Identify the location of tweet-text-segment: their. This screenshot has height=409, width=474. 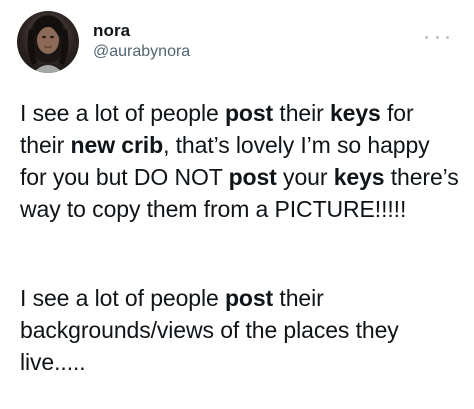
(301, 113).